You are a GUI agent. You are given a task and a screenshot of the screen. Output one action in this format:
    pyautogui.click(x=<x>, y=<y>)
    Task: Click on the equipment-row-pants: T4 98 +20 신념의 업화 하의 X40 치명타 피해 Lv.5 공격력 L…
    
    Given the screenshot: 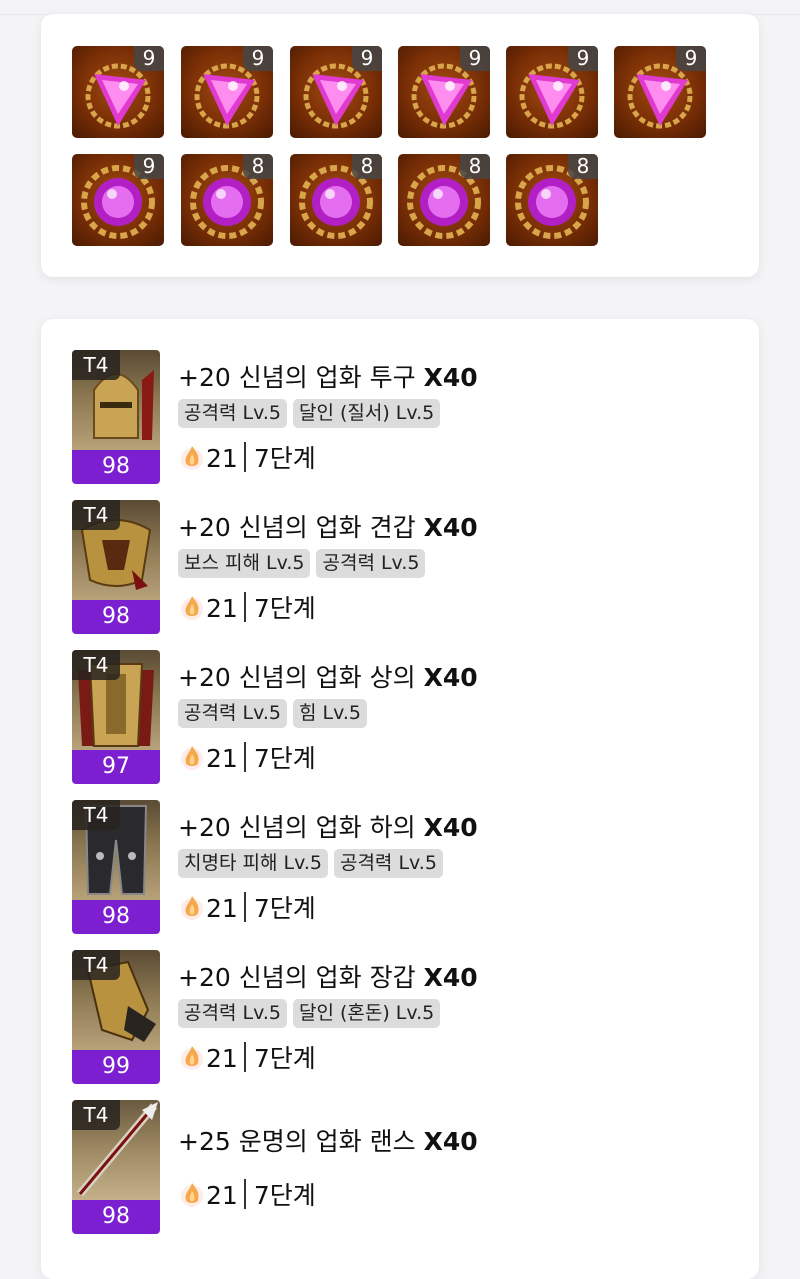 What is the action you would take?
    pyautogui.click(x=402, y=867)
    